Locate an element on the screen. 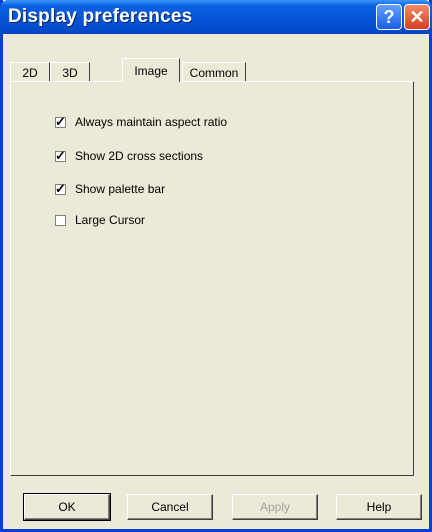 The height and width of the screenshot is (532, 432). tab-common: Common is located at coordinates (214, 72).